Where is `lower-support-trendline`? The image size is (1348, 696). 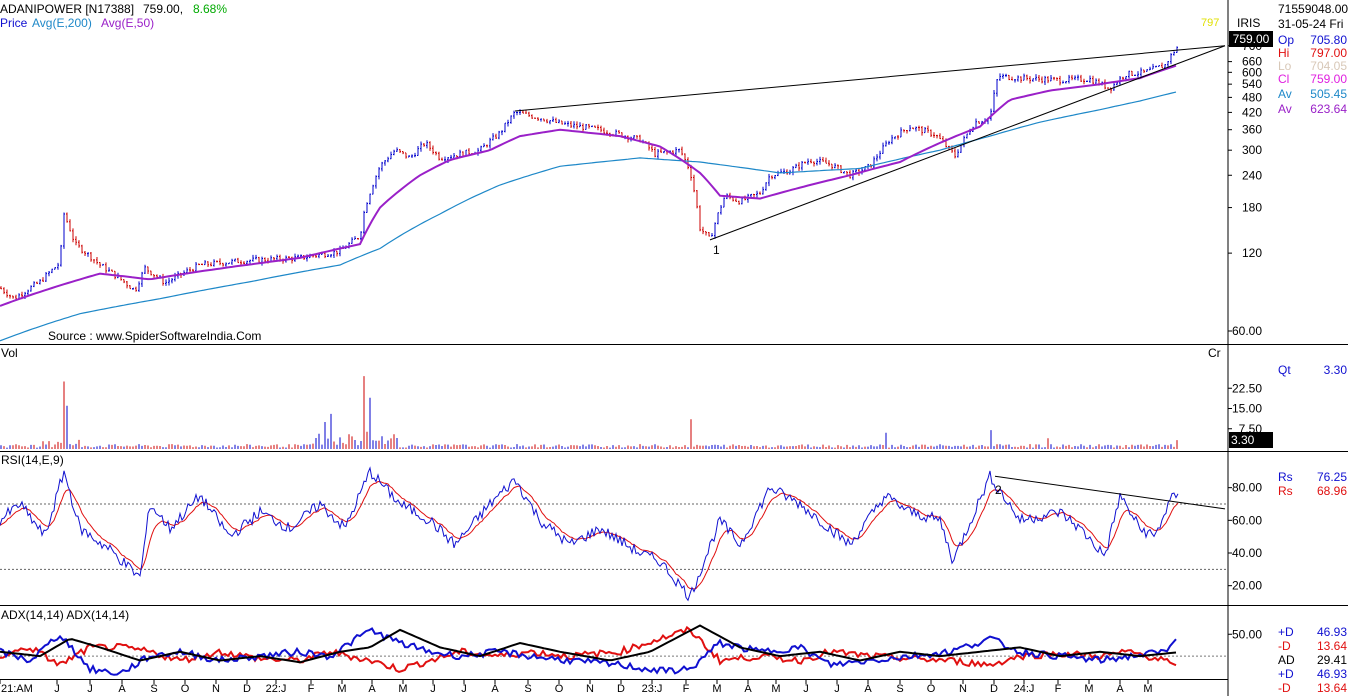
lower-support-trendline is located at coordinates (967, 143).